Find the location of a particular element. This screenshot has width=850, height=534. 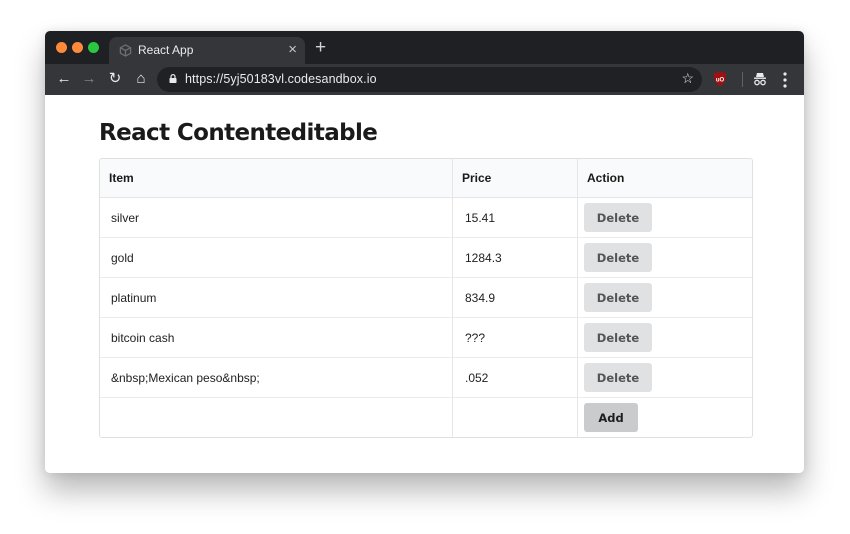

item-cell: platinum is located at coordinates (276, 297).